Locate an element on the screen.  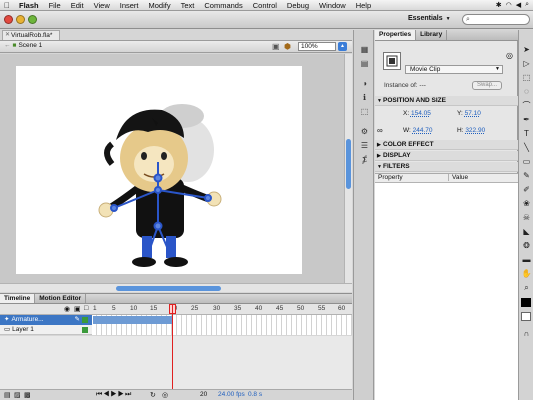
y-value: 57.10 is located at coordinates (473, 113).